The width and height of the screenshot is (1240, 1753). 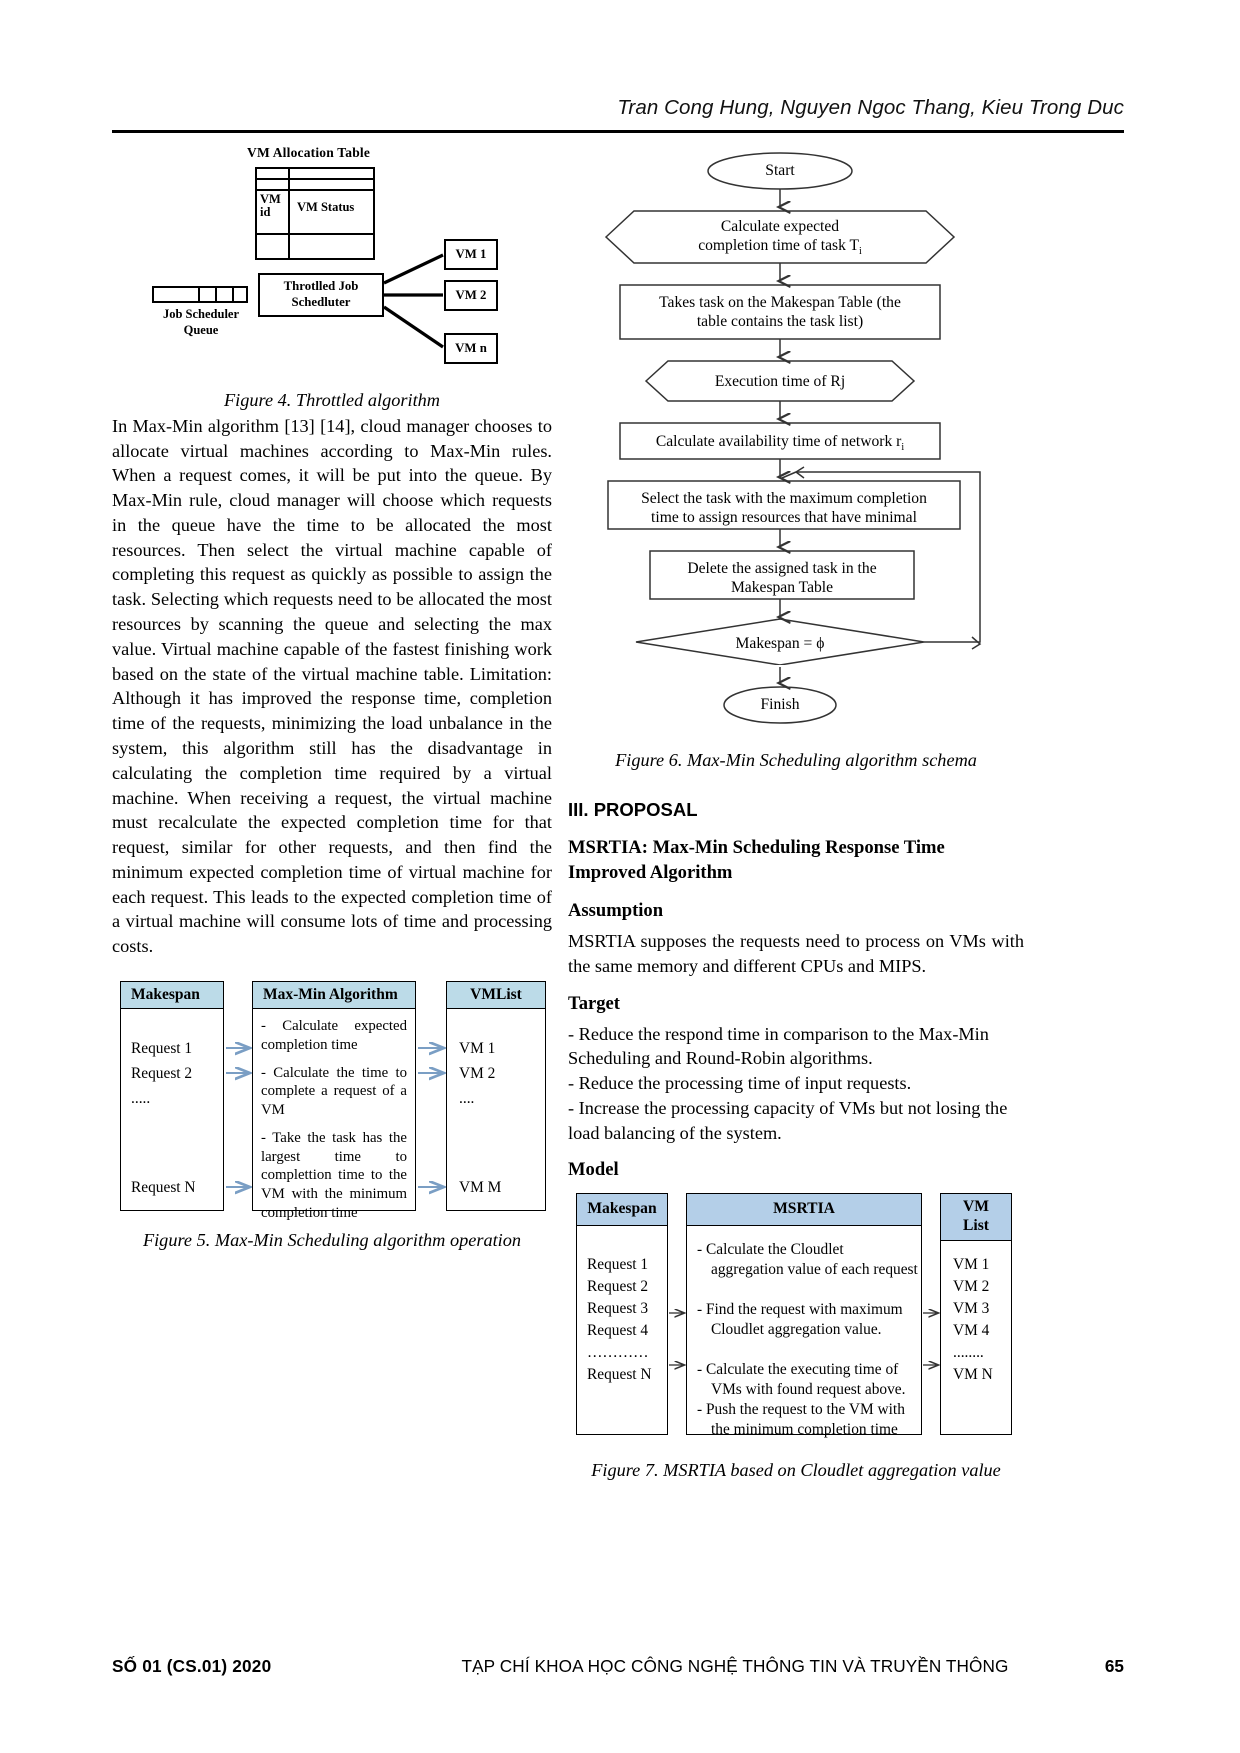 I want to click on figure-7-request-4: Request 4, so click(x=618, y=1331).